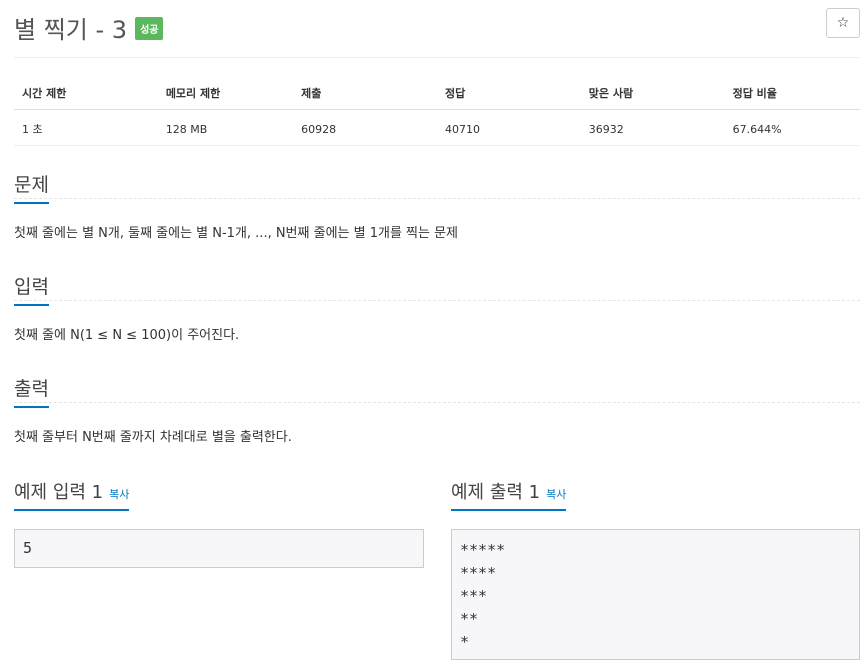 Image resolution: width=868 pixels, height=669 pixels. I want to click on submissions-value: 60928, so click(365, 127).